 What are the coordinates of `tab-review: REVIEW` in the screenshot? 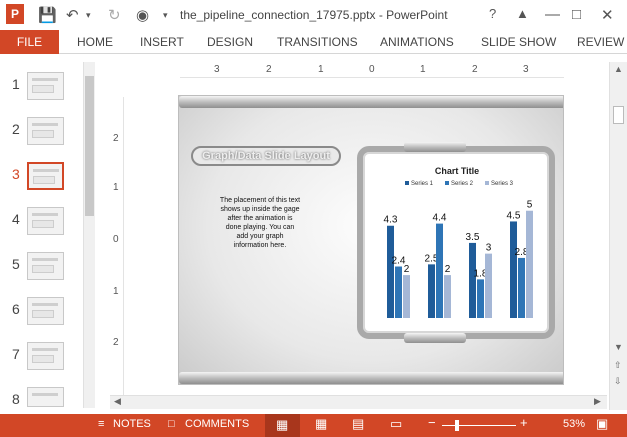 It's located at (600, 42).